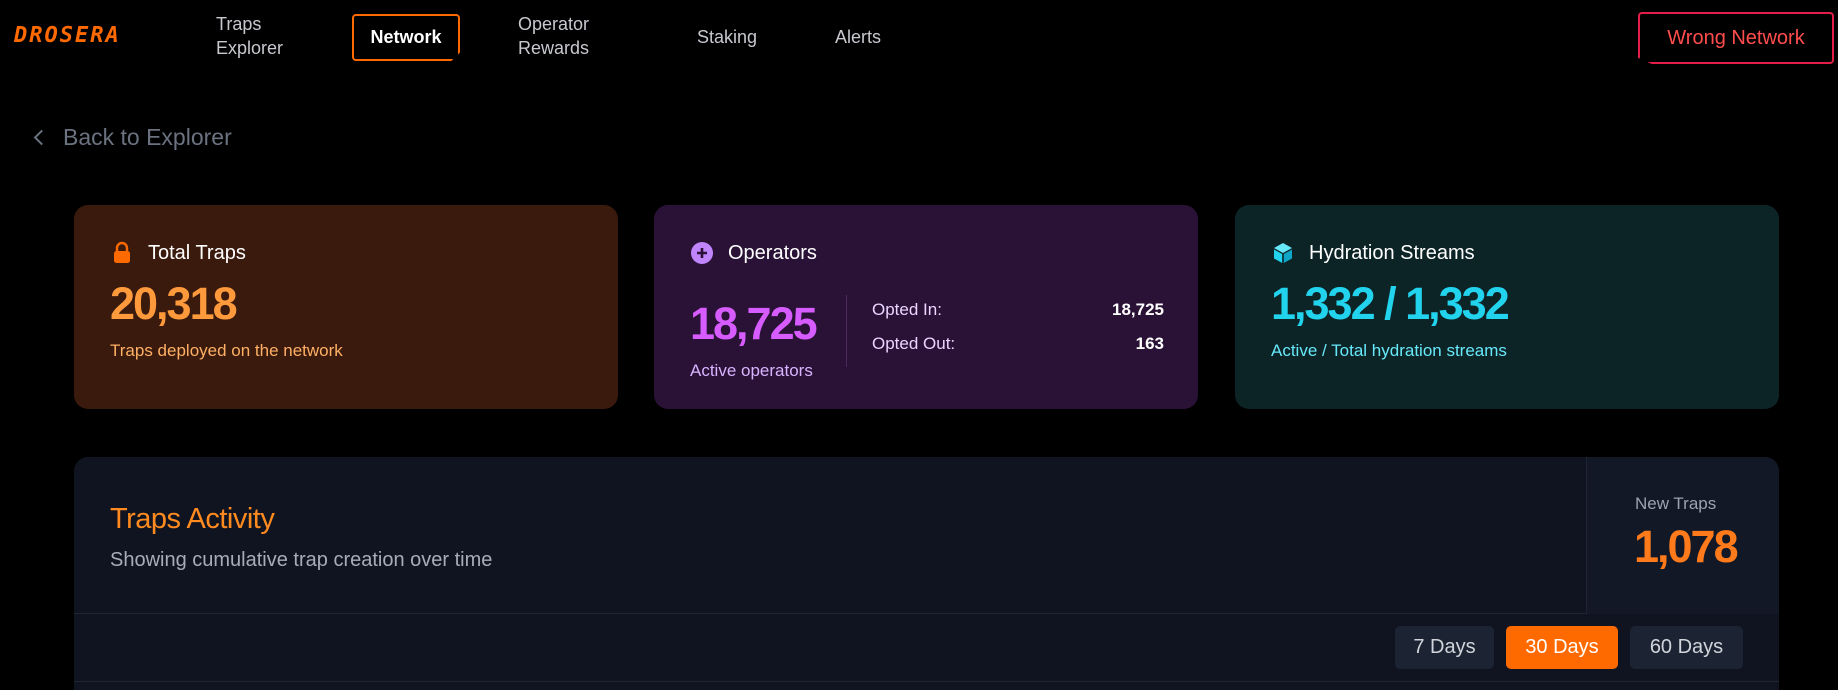 This screenshot has height=690, width=1838. I want to click on drosera-logo: DROSERA, so click(67, 35).